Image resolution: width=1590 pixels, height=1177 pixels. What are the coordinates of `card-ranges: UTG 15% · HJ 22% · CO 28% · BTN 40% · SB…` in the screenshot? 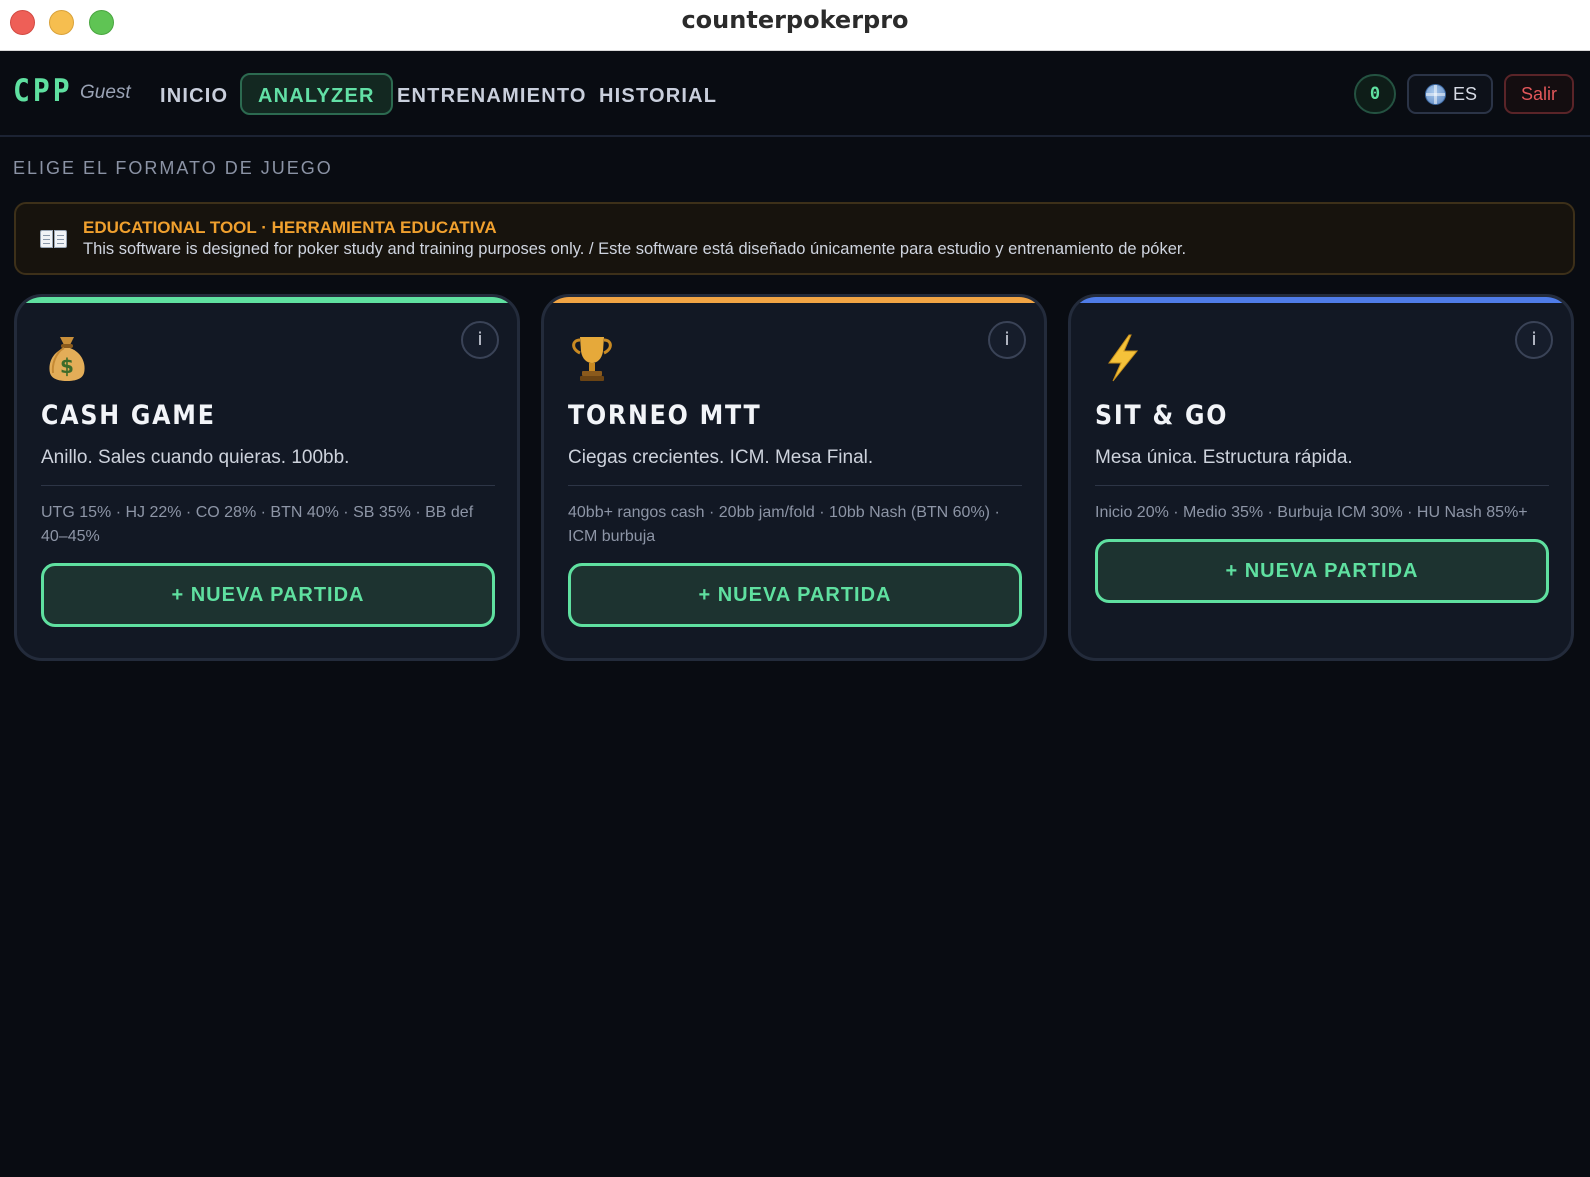 It's located at (257, 524).